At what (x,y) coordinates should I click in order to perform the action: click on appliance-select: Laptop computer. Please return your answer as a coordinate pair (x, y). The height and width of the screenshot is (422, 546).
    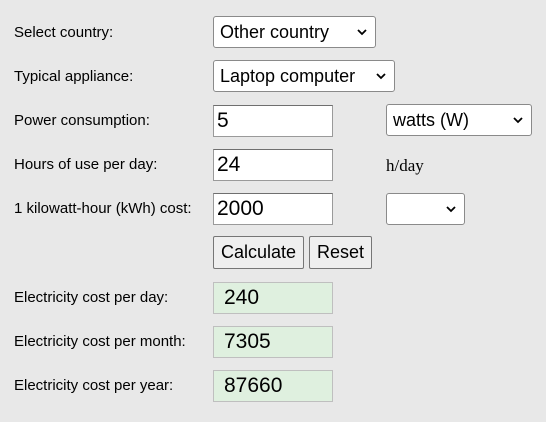
    Looking at the image, I should click on (304, 76).